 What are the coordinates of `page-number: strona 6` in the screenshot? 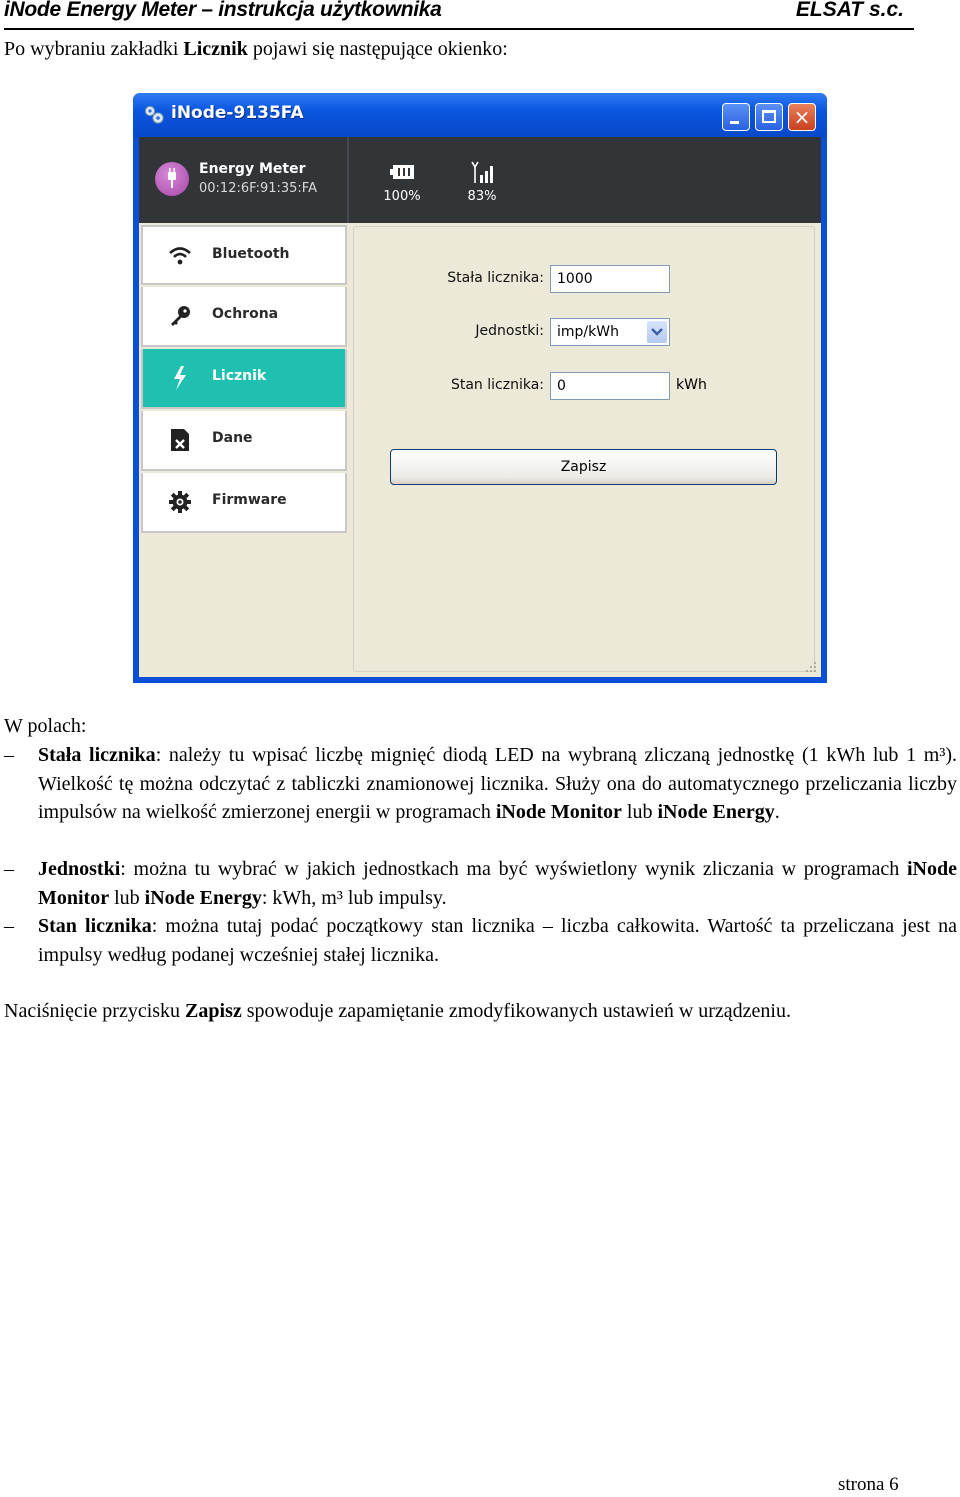 It's located at (868, 1484).